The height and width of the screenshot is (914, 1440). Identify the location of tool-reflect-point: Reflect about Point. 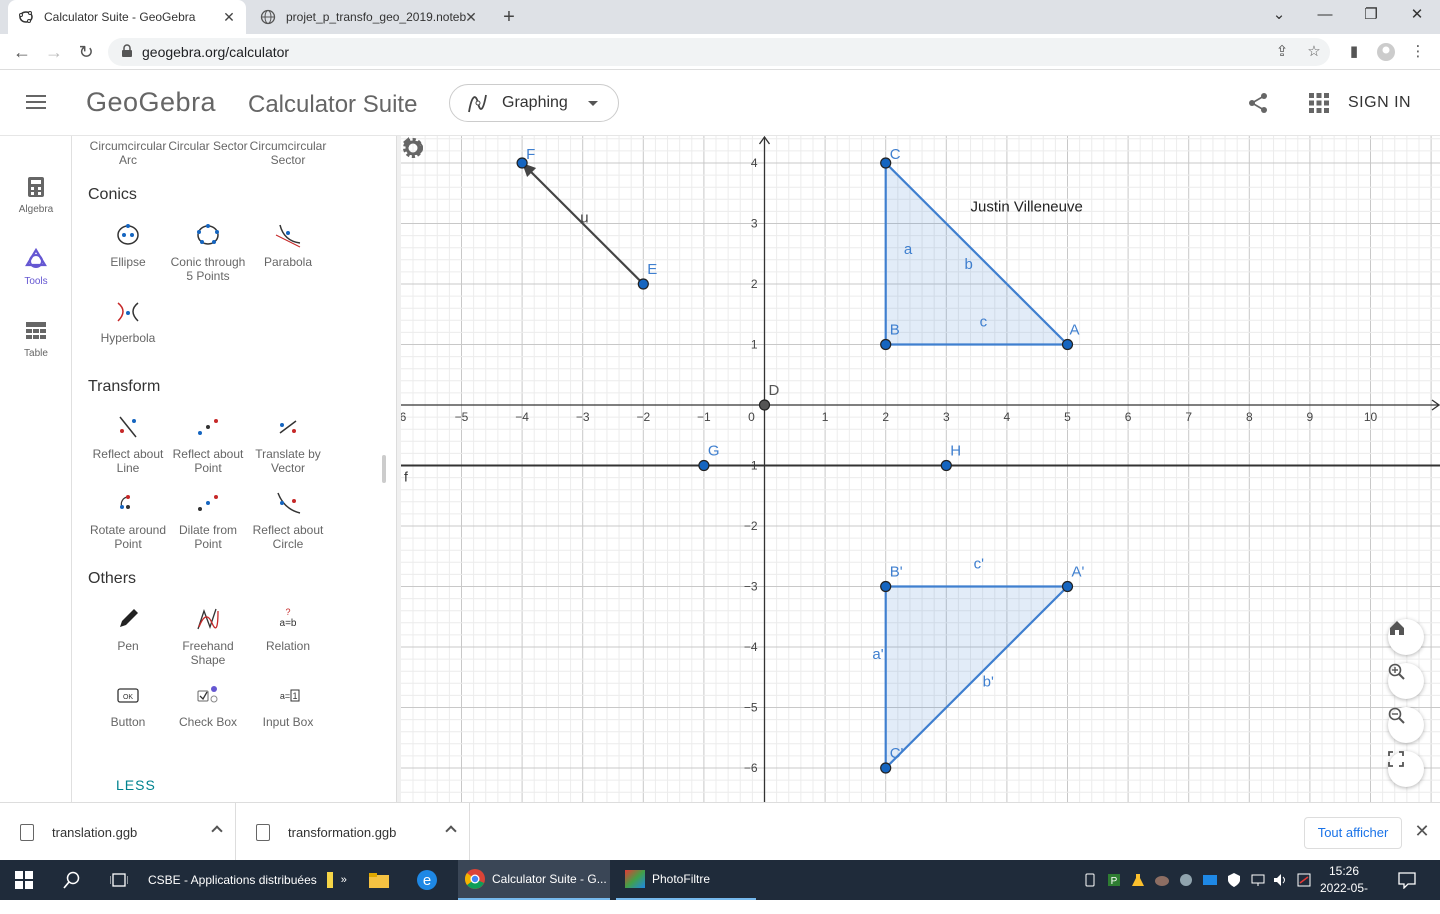
(208, 444).